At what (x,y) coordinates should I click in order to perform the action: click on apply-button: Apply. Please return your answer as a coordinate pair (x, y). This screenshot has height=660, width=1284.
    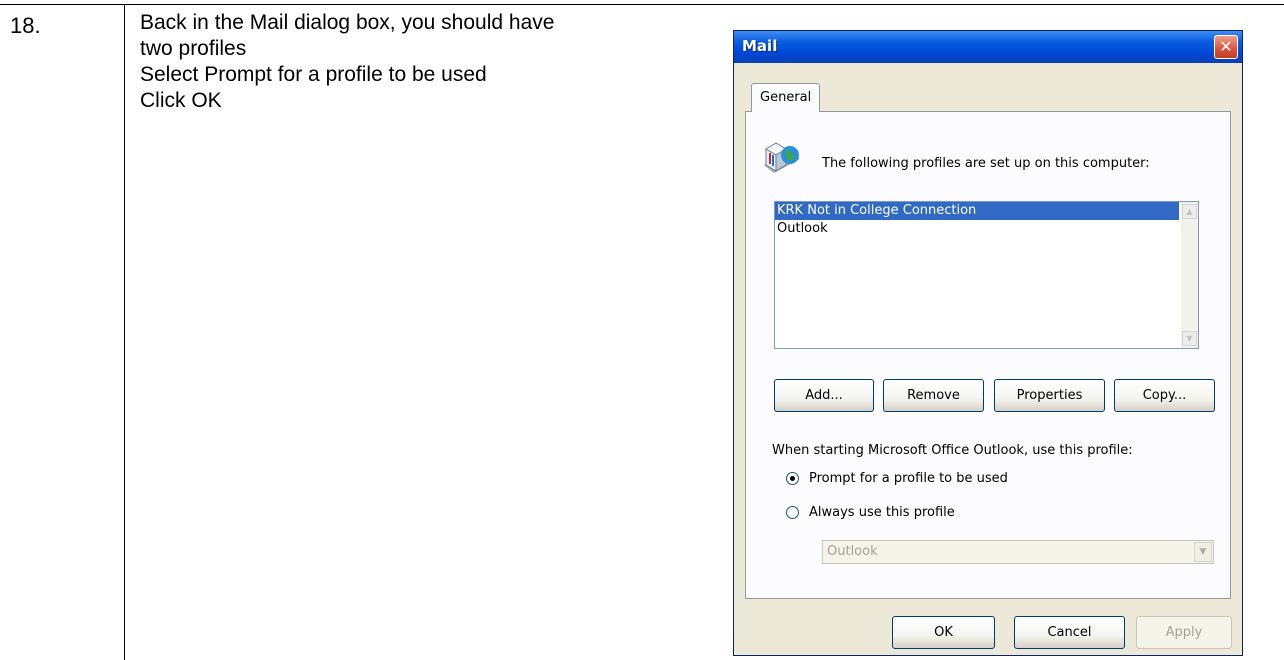
    Looking at the image, I should click on (1184, 632).